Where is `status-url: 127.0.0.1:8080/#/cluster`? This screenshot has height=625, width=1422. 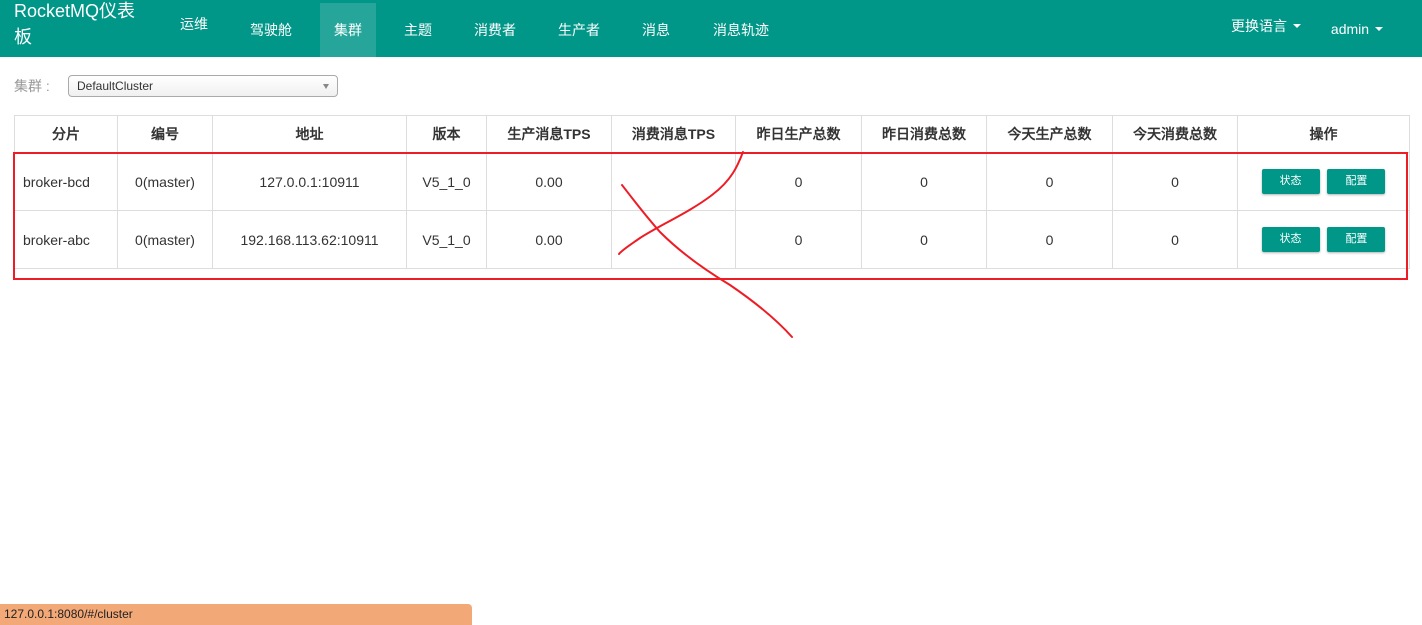 status-url: 127.0.0.1:8080/#/cluster is located at coordinates (68, 614).